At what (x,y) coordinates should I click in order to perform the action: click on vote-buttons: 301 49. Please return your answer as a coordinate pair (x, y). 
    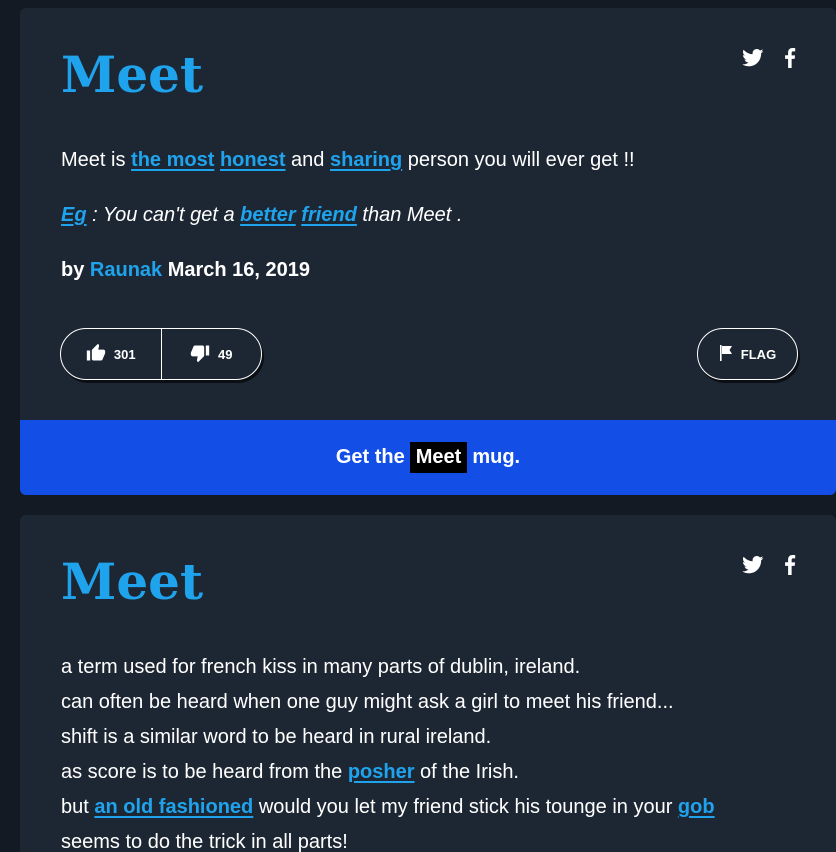
    Looking at the image, I should click on (161, 354).